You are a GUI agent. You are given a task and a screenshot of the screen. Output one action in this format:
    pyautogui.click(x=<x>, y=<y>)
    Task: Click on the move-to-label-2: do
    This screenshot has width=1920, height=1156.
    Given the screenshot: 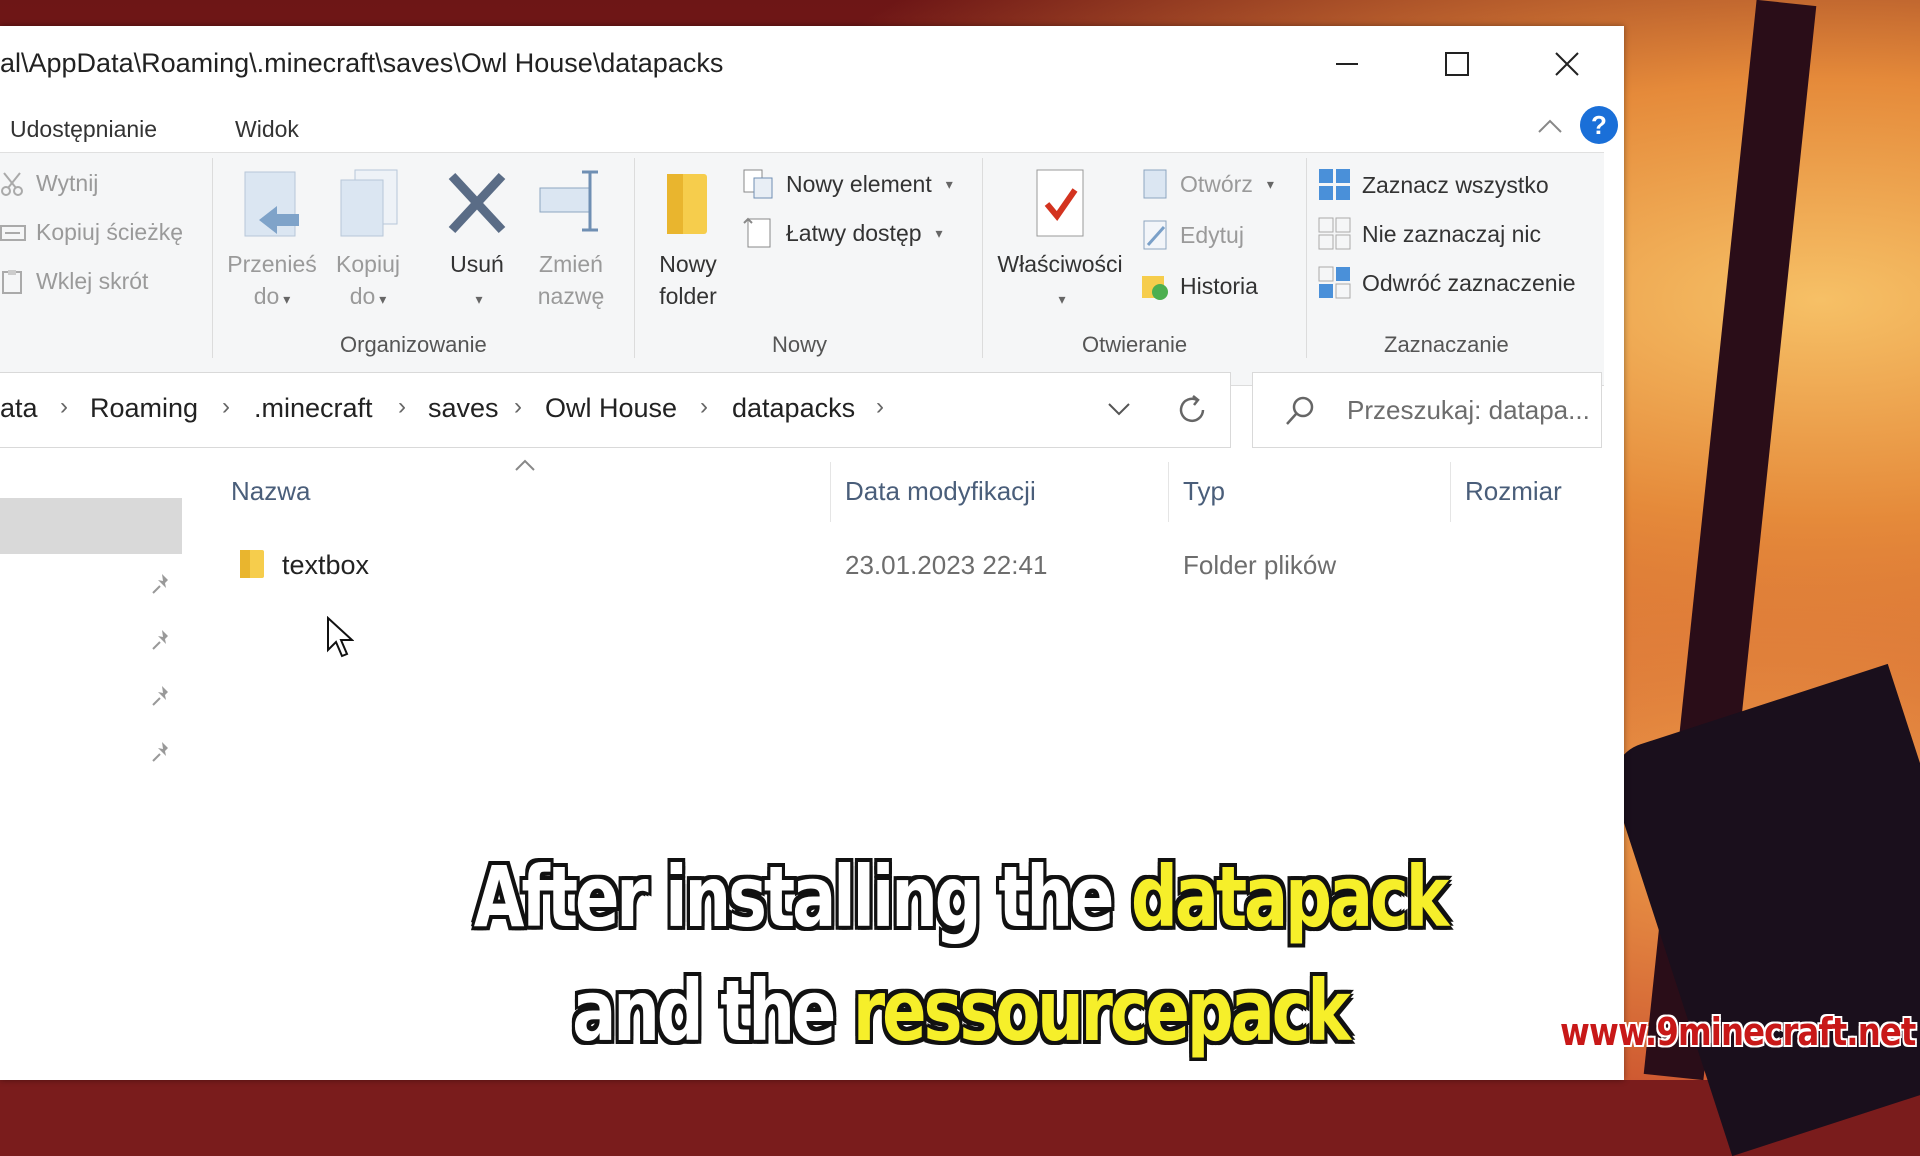 What is the action you would take?
    pyautogui.click(x=266, y=296)
    